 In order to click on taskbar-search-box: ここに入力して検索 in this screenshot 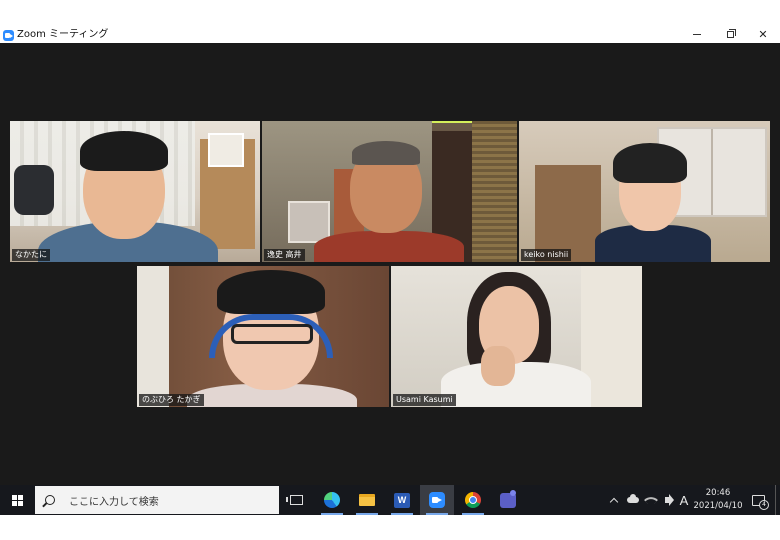, I will do `click(157, 500)`.